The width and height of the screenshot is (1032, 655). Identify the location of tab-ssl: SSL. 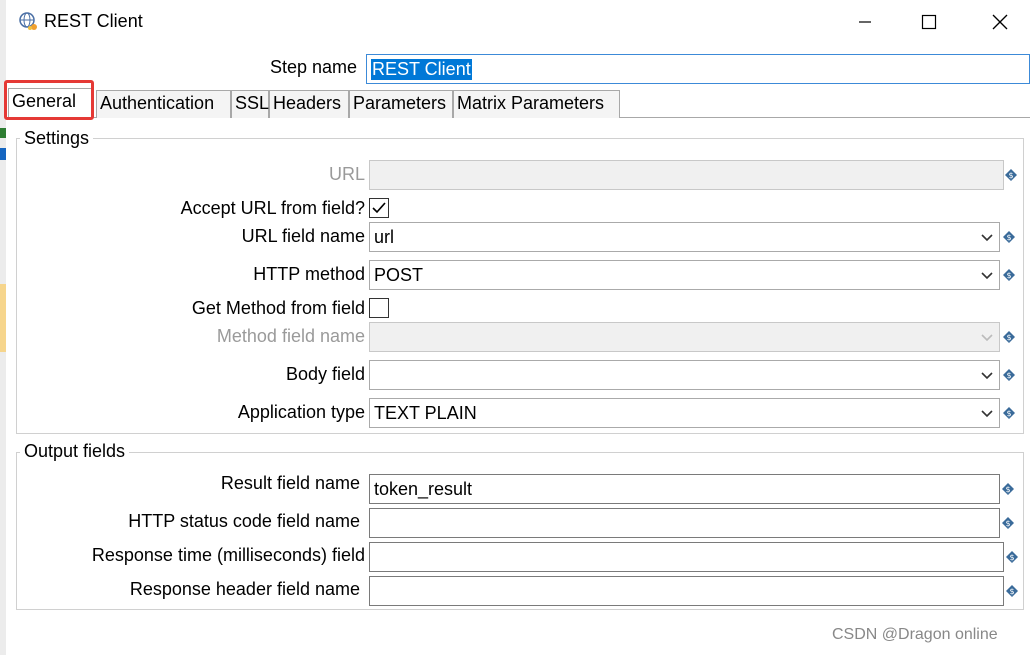
(250, 104).